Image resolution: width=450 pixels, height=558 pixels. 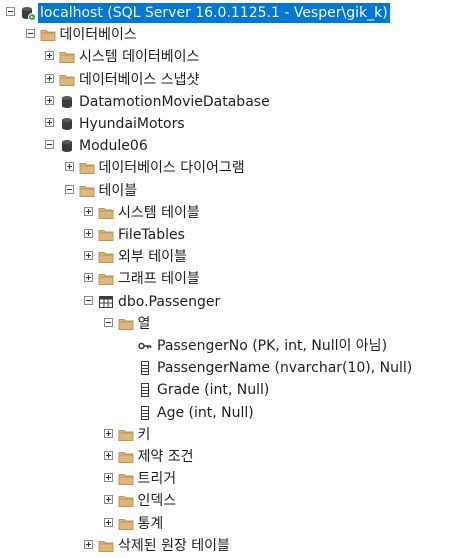 What do you see at coordinates (139, 79) in the screenshot?
I see `tree-node-label: 데이터베이스 스냅샷` at bounding box center [139, 79].